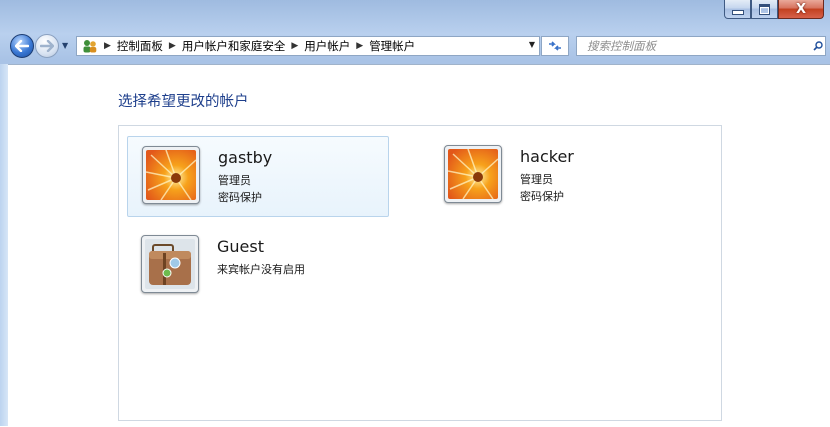  Describe the element at coordinates (561, 176) in the screenshot. I see `account-hacker: hacker 管理员 密码保护` at that location.